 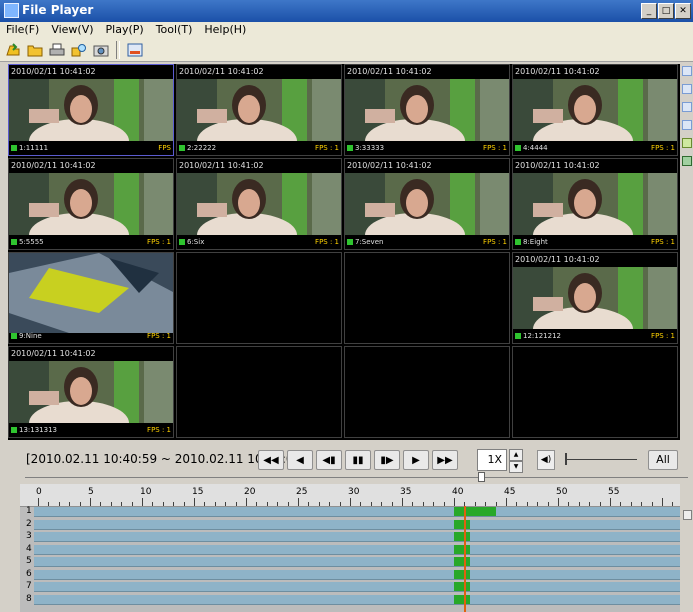 I want to click on video-cell: 2010/02/11 10:41:02 8:Eight FPS : 1, so click(x=595, y=204).